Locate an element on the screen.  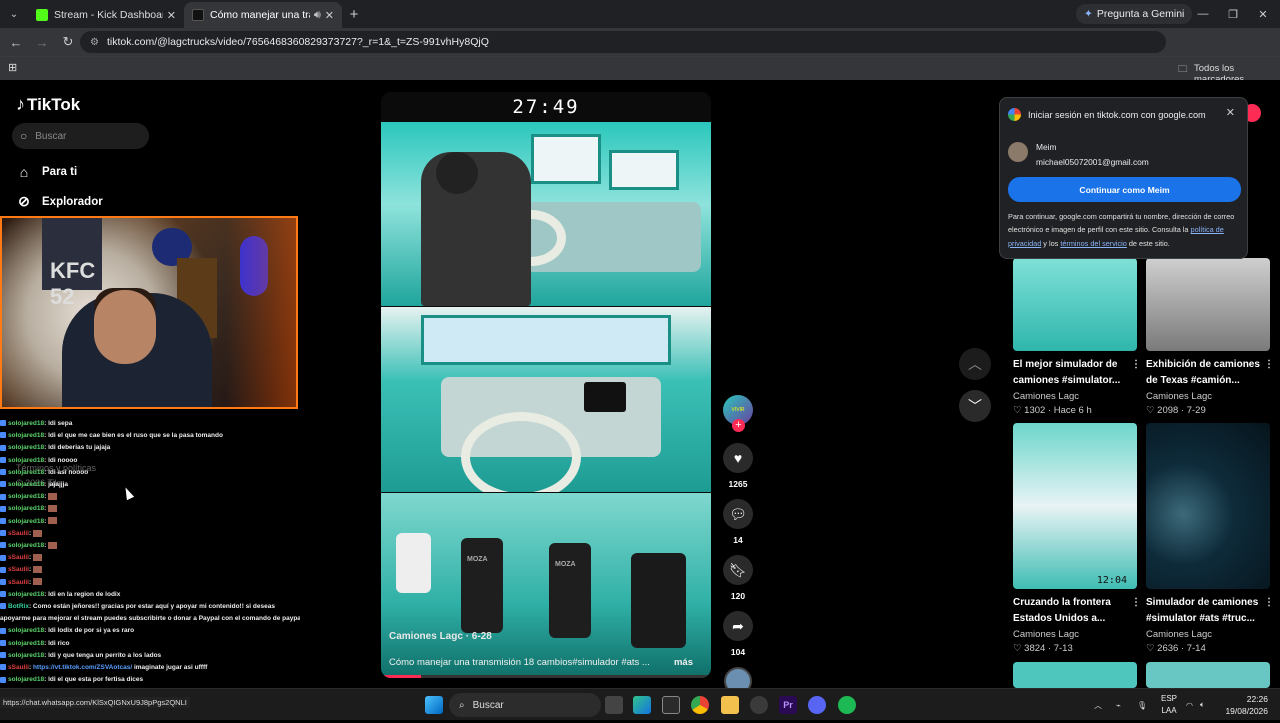
tab-tiktok-video: Cómo manejar una transmi 🔊︎ ✕ is located at coordinates (263, 15).